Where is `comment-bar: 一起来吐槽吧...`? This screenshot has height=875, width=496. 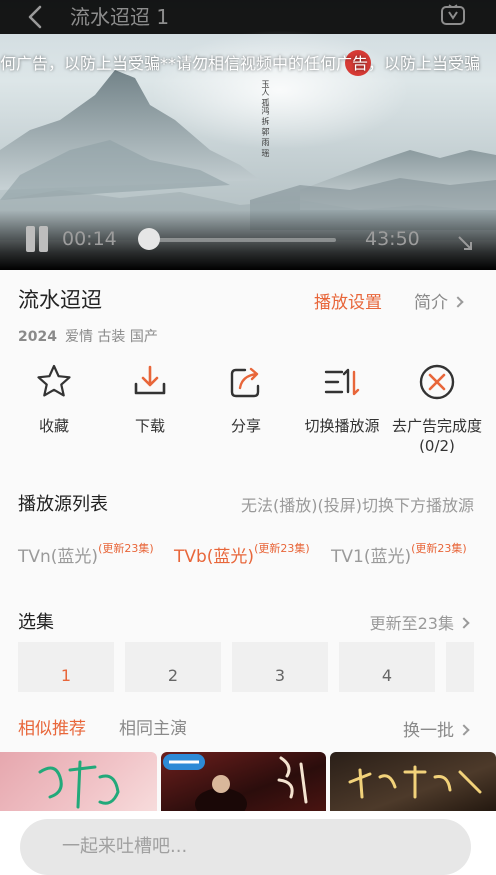 comment-bar: 一起来吐槽吧... is located at coordinates (248, 843).